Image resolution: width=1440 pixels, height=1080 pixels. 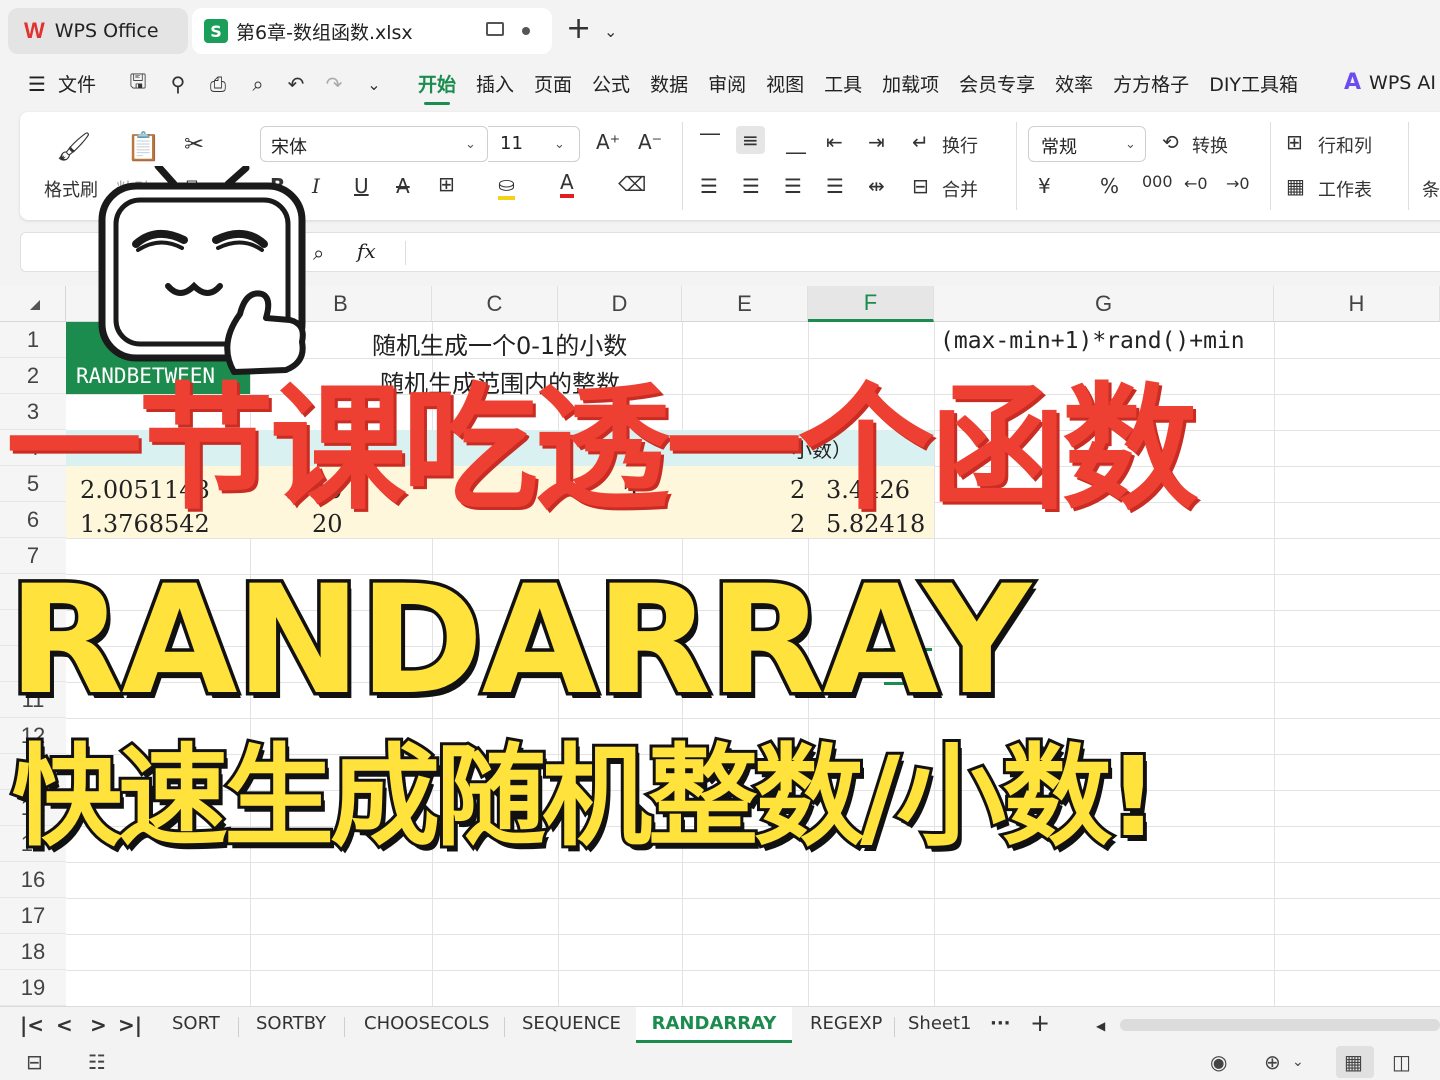 What do you see at coordinates (291, 1023) in the screenshot?
I see `sheet-tab-sortby: SORTBY` at bounding box center [291, 1023].